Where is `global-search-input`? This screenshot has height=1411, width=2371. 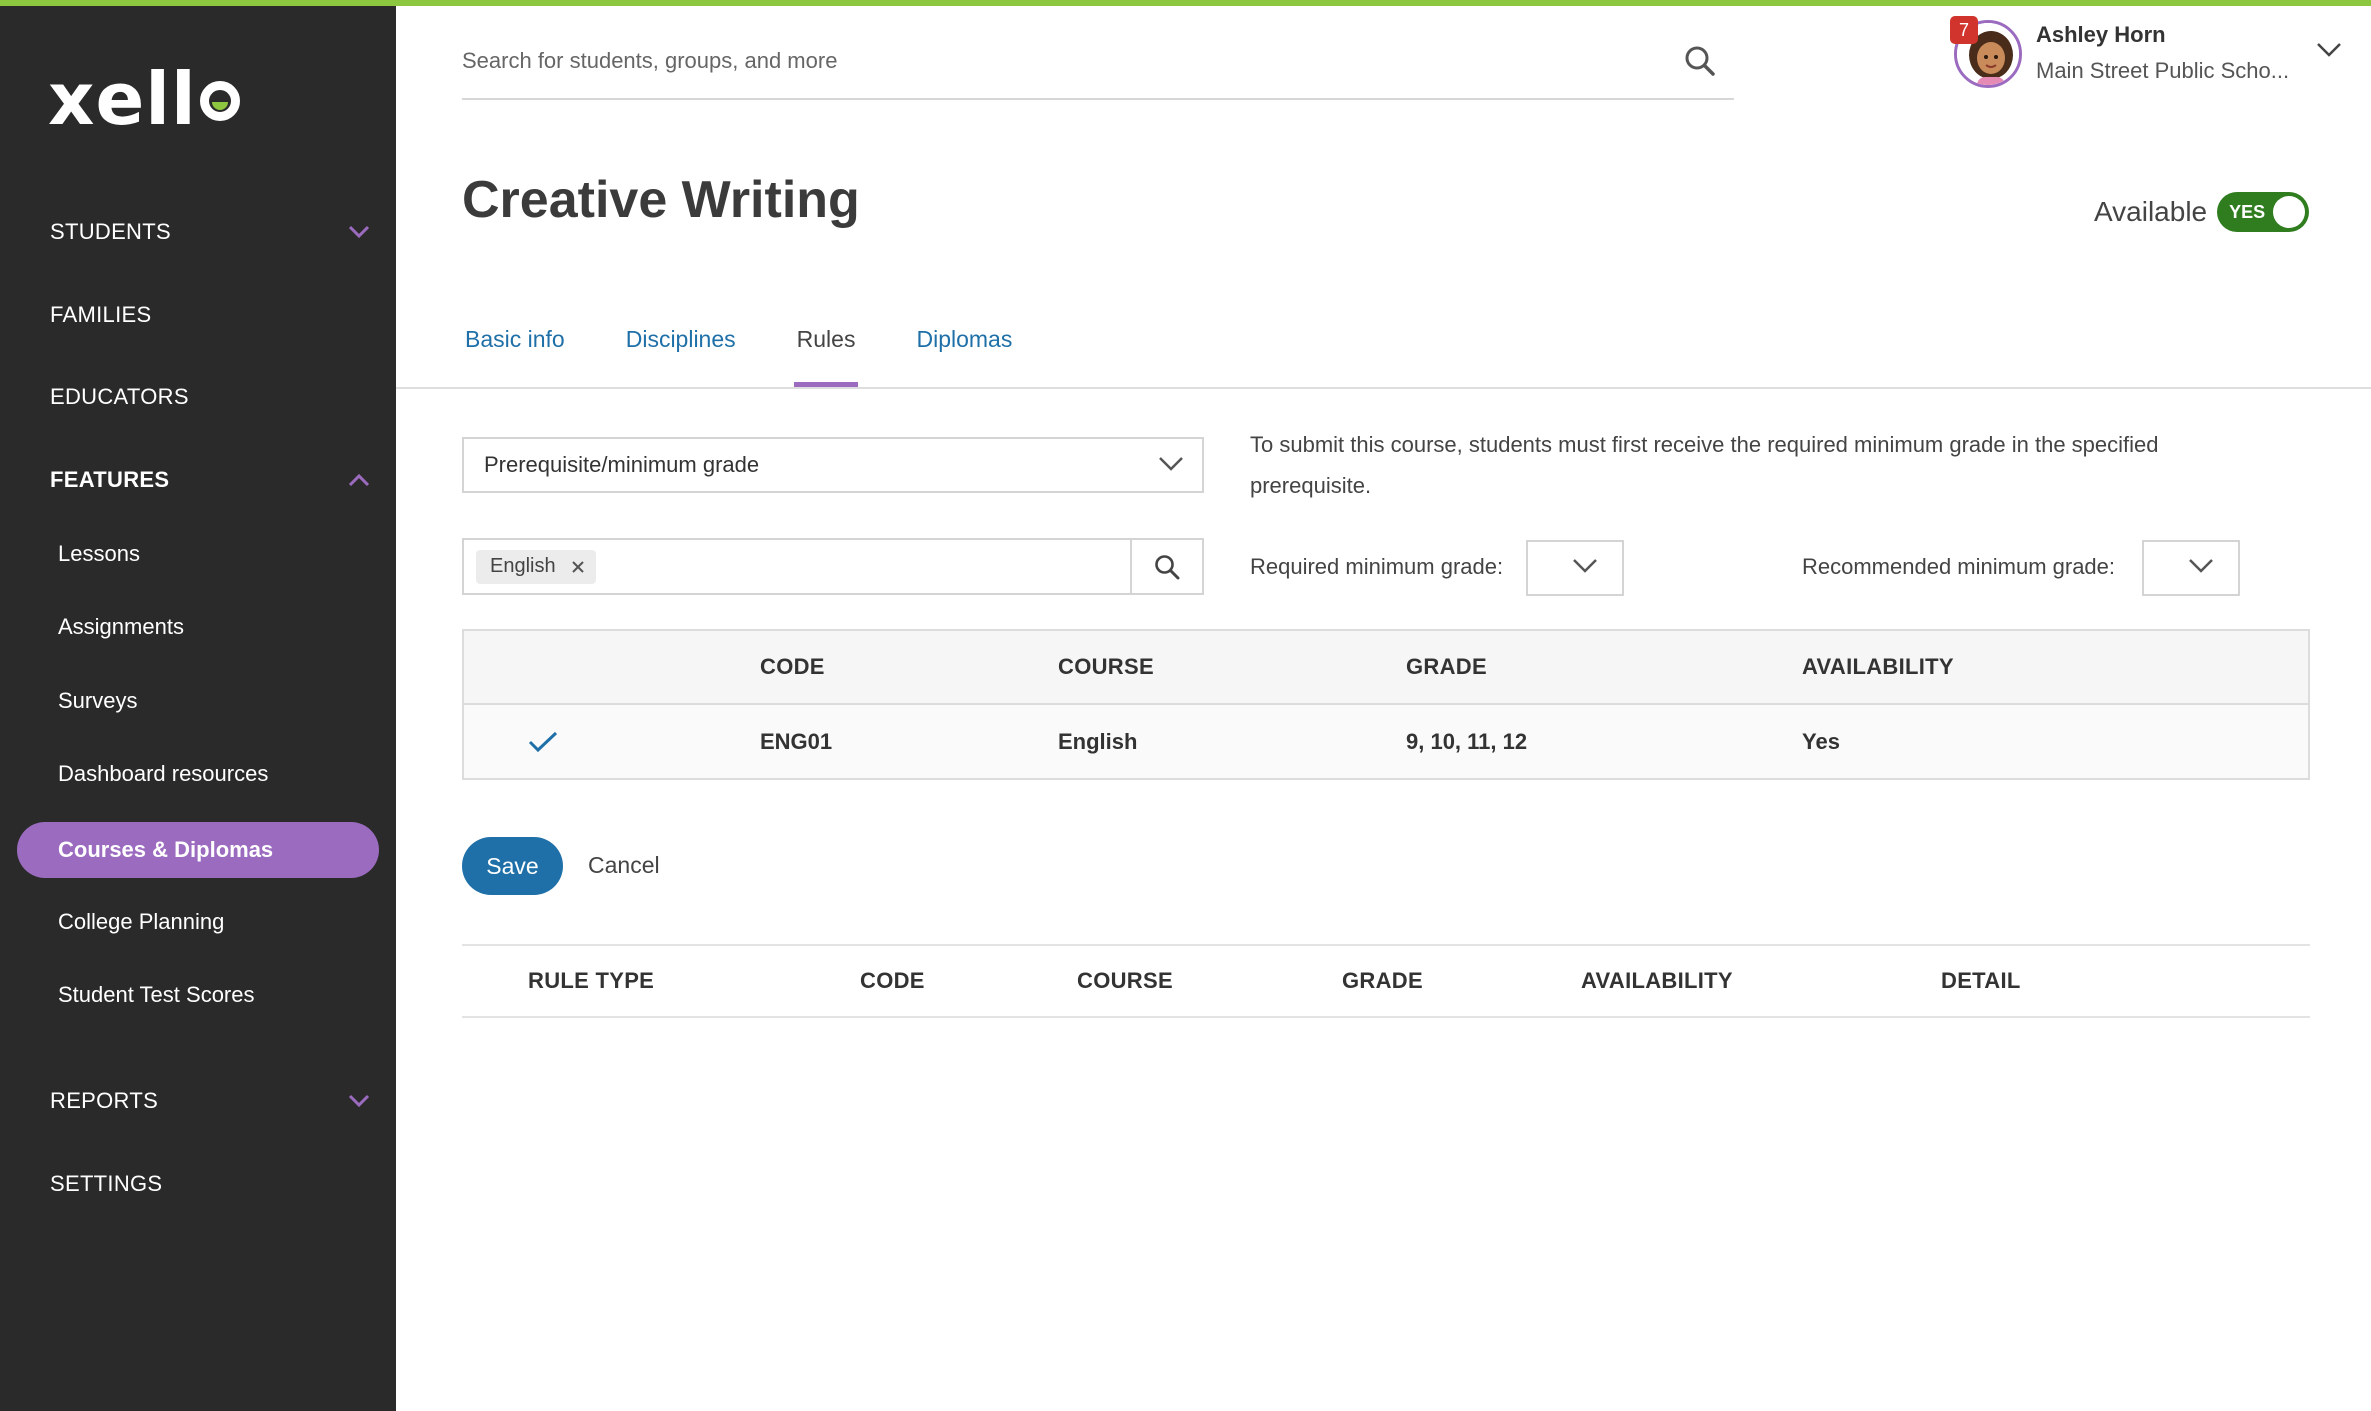
global-search-input is located at coordinates (1071, 61).